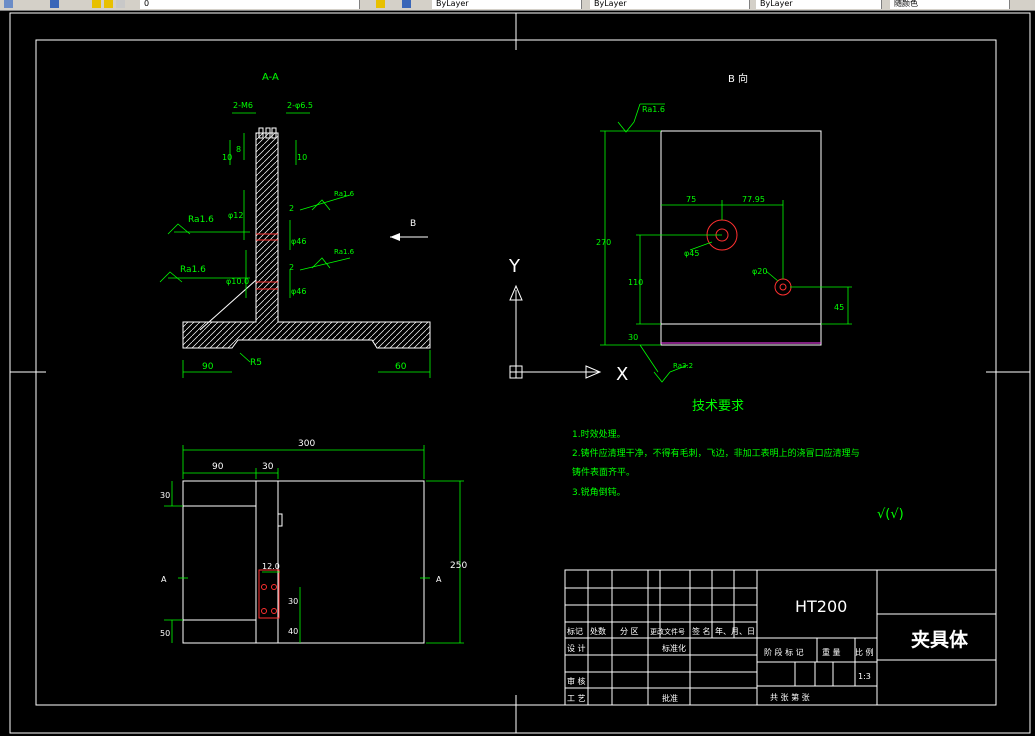 Image resolution: width=1035 pixels, height=736 pixels. I want to click on roughness-1: Ra1.6, so click(201, 220).